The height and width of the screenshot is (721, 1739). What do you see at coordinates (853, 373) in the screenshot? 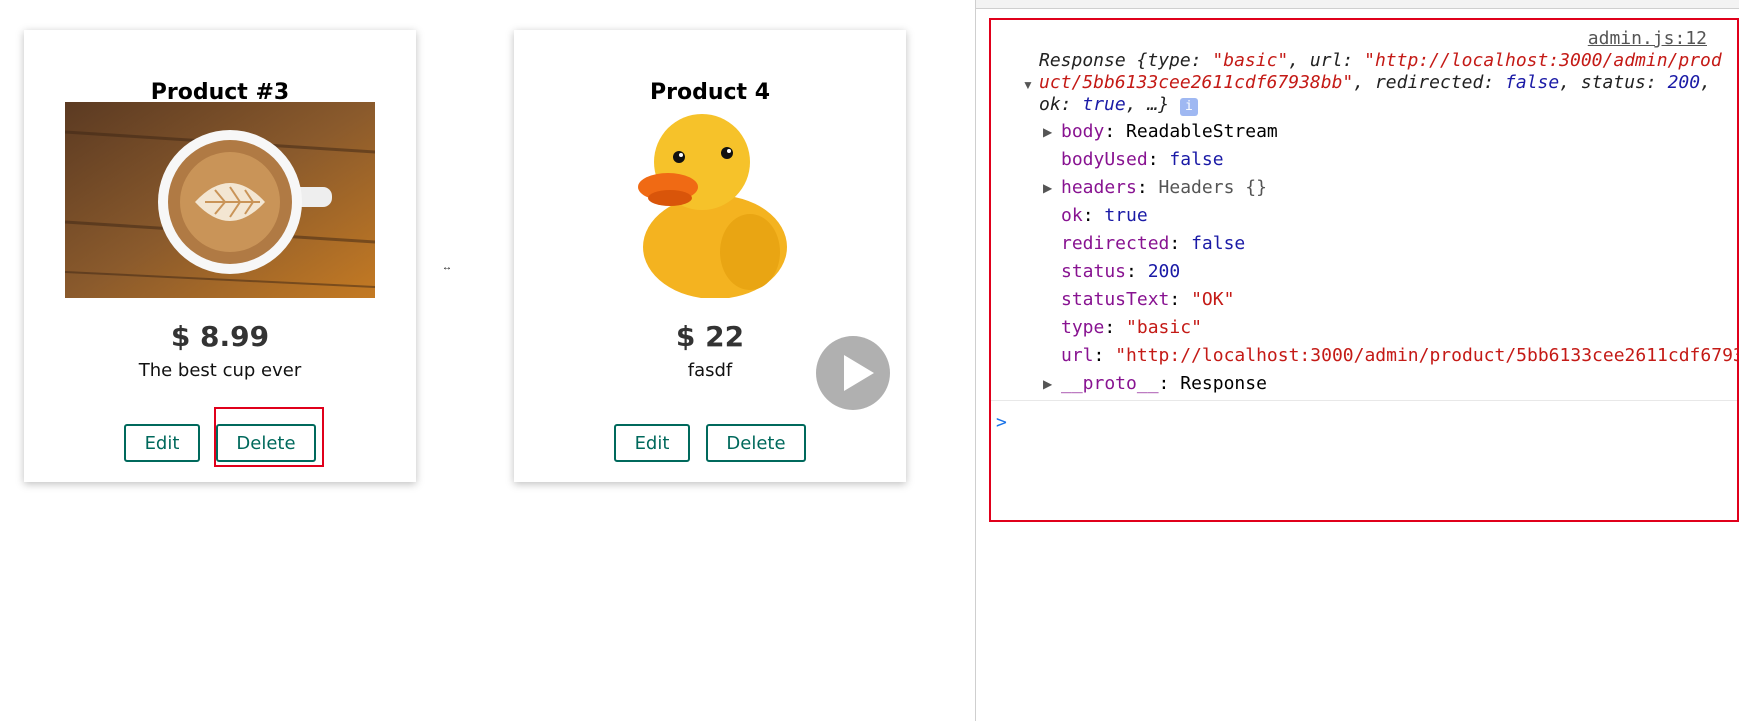
I see `play-icon` at bounding box center [853, 373].